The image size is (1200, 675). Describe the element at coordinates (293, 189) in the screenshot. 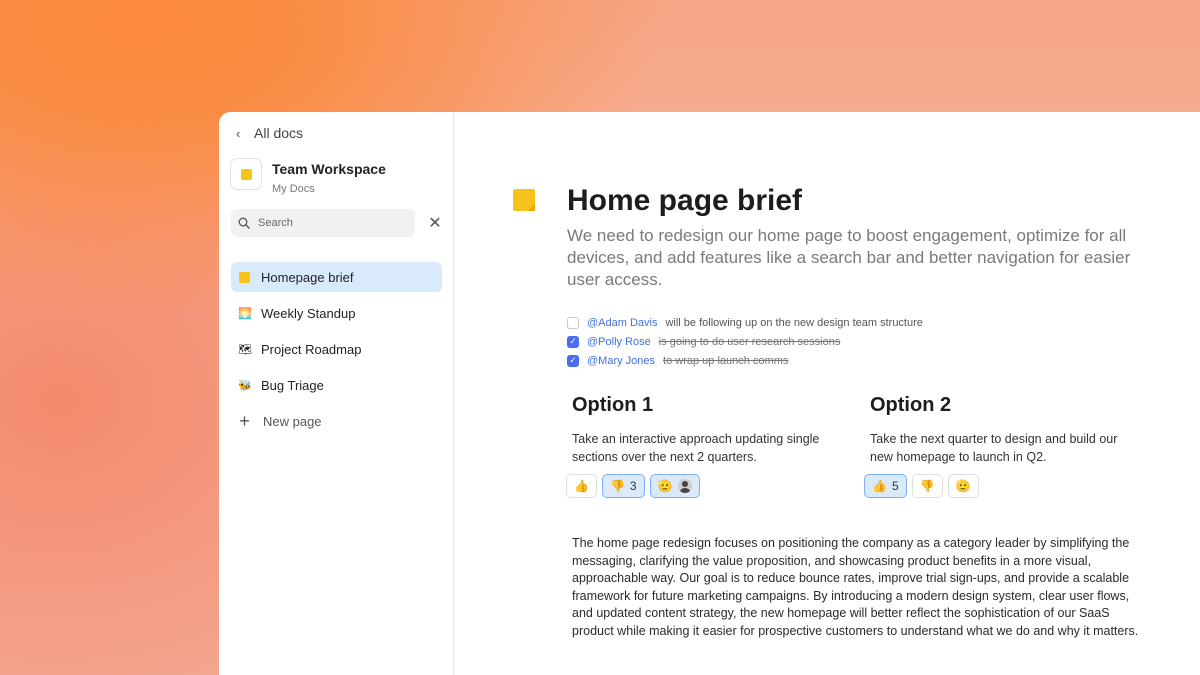

I see `workspace-subtitle: My Docs` at that location.